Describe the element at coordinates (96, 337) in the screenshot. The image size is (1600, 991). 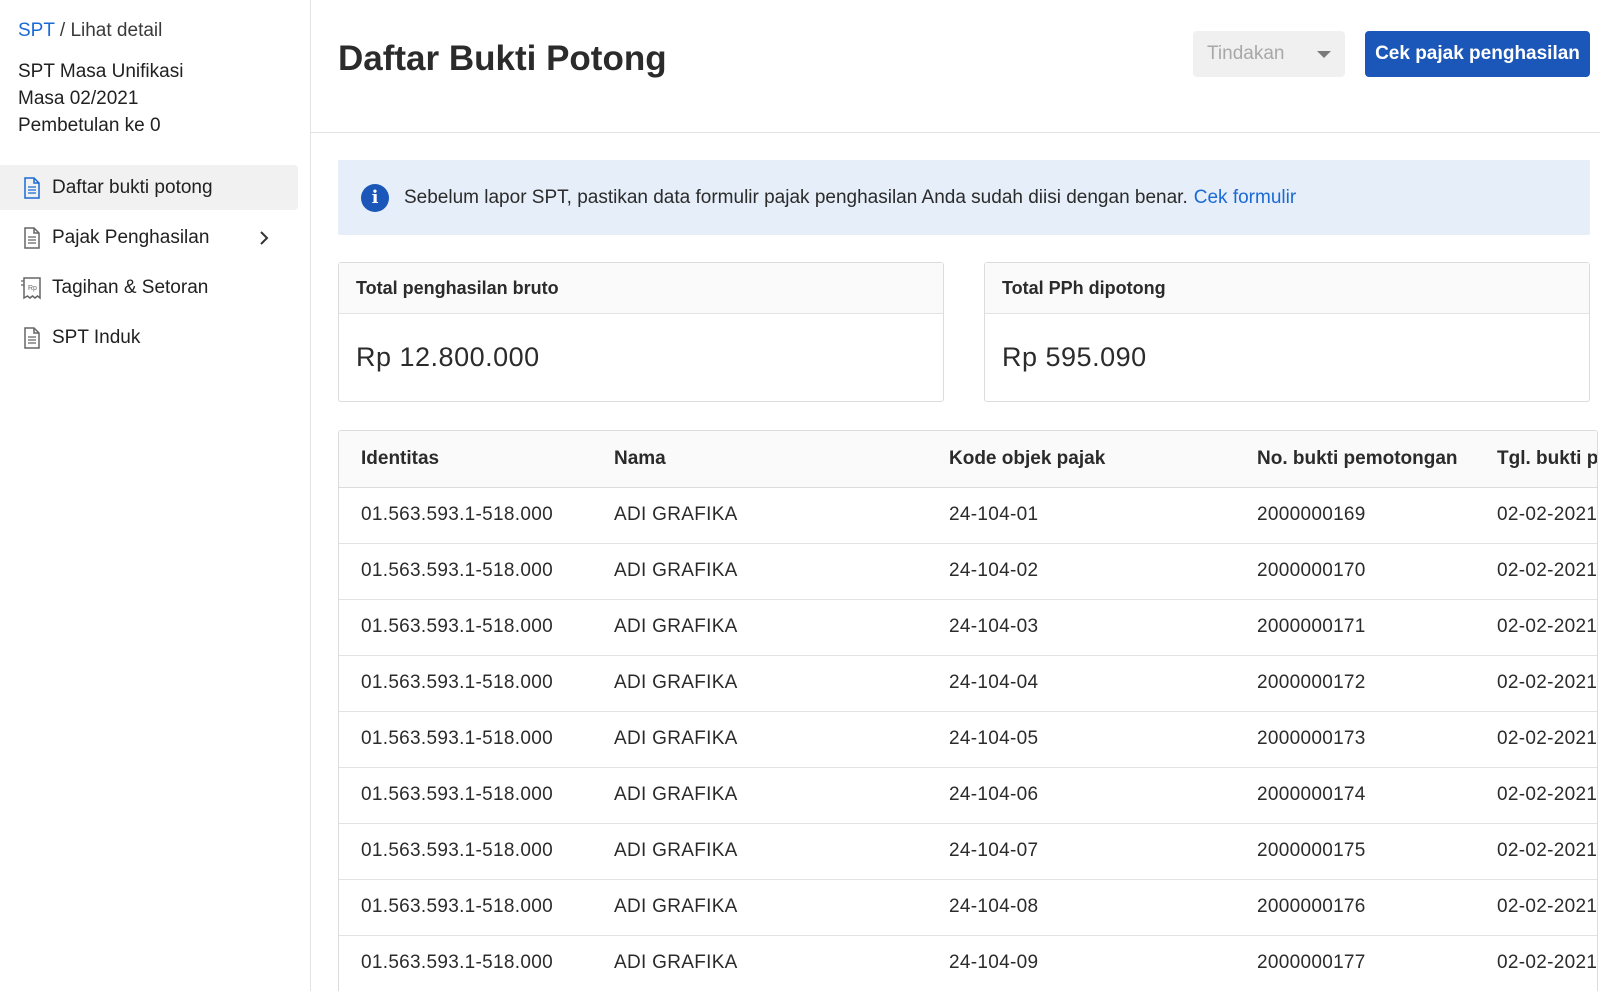
I see `sidebar-item-label: SPT Induk` at that location.